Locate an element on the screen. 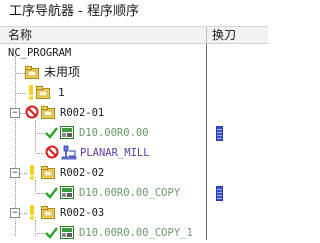  column-name-header: 名称 is located at coordinates (20, 35).